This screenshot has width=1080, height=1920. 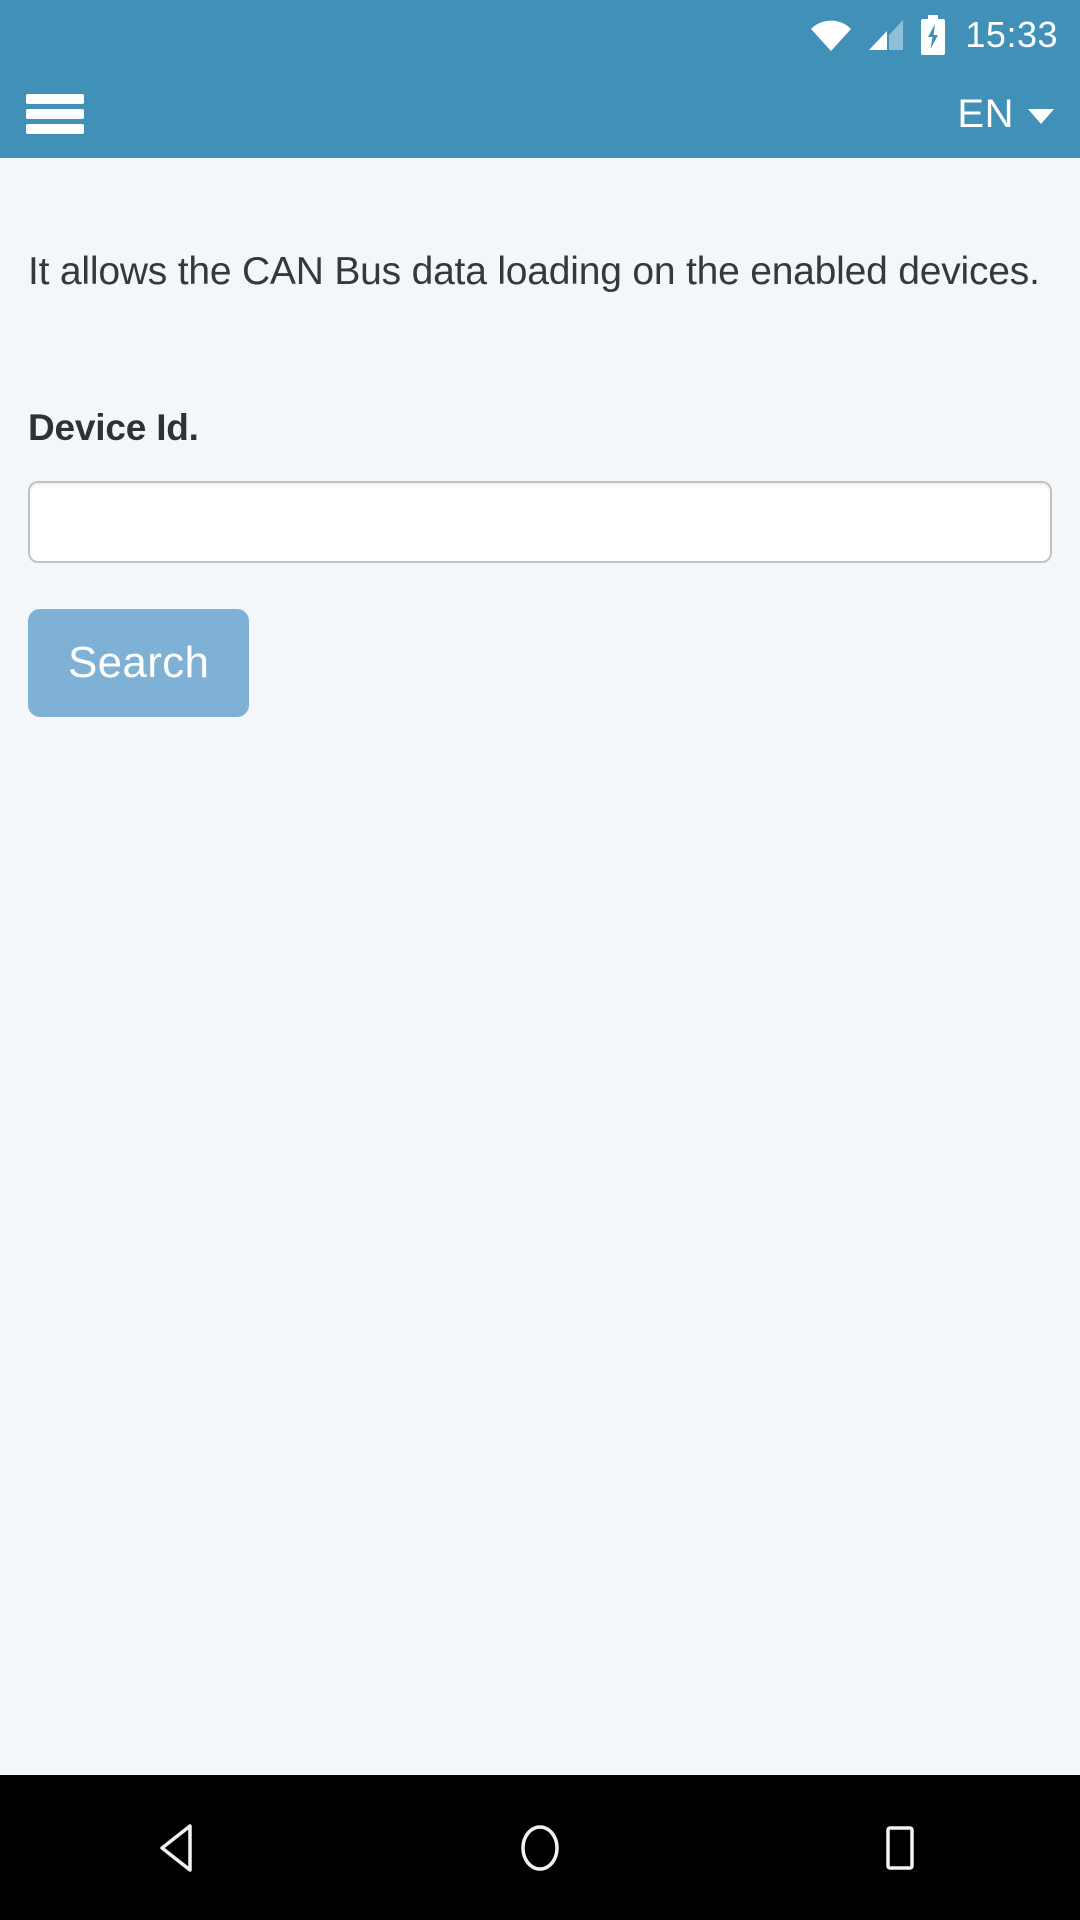 What do you see at coordinates (176, 1847) in the screenshot?
I see `back-triangle-icon` at bounding box center [176, 1847].